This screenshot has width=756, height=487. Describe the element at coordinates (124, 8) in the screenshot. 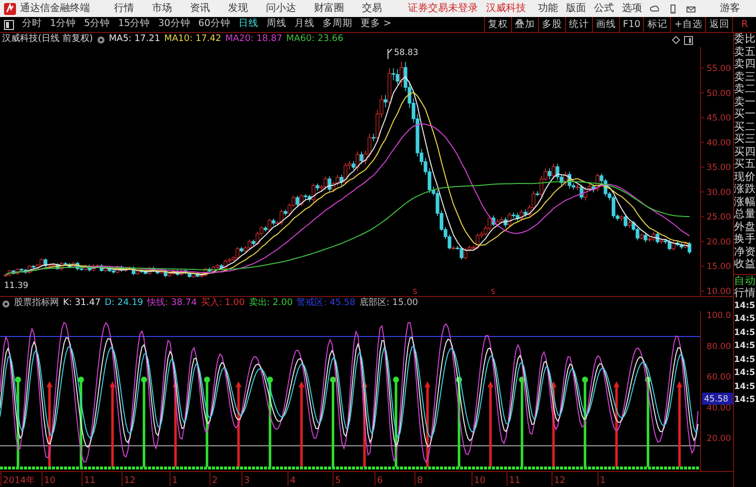

I see `menu-item: 行情` at that location.